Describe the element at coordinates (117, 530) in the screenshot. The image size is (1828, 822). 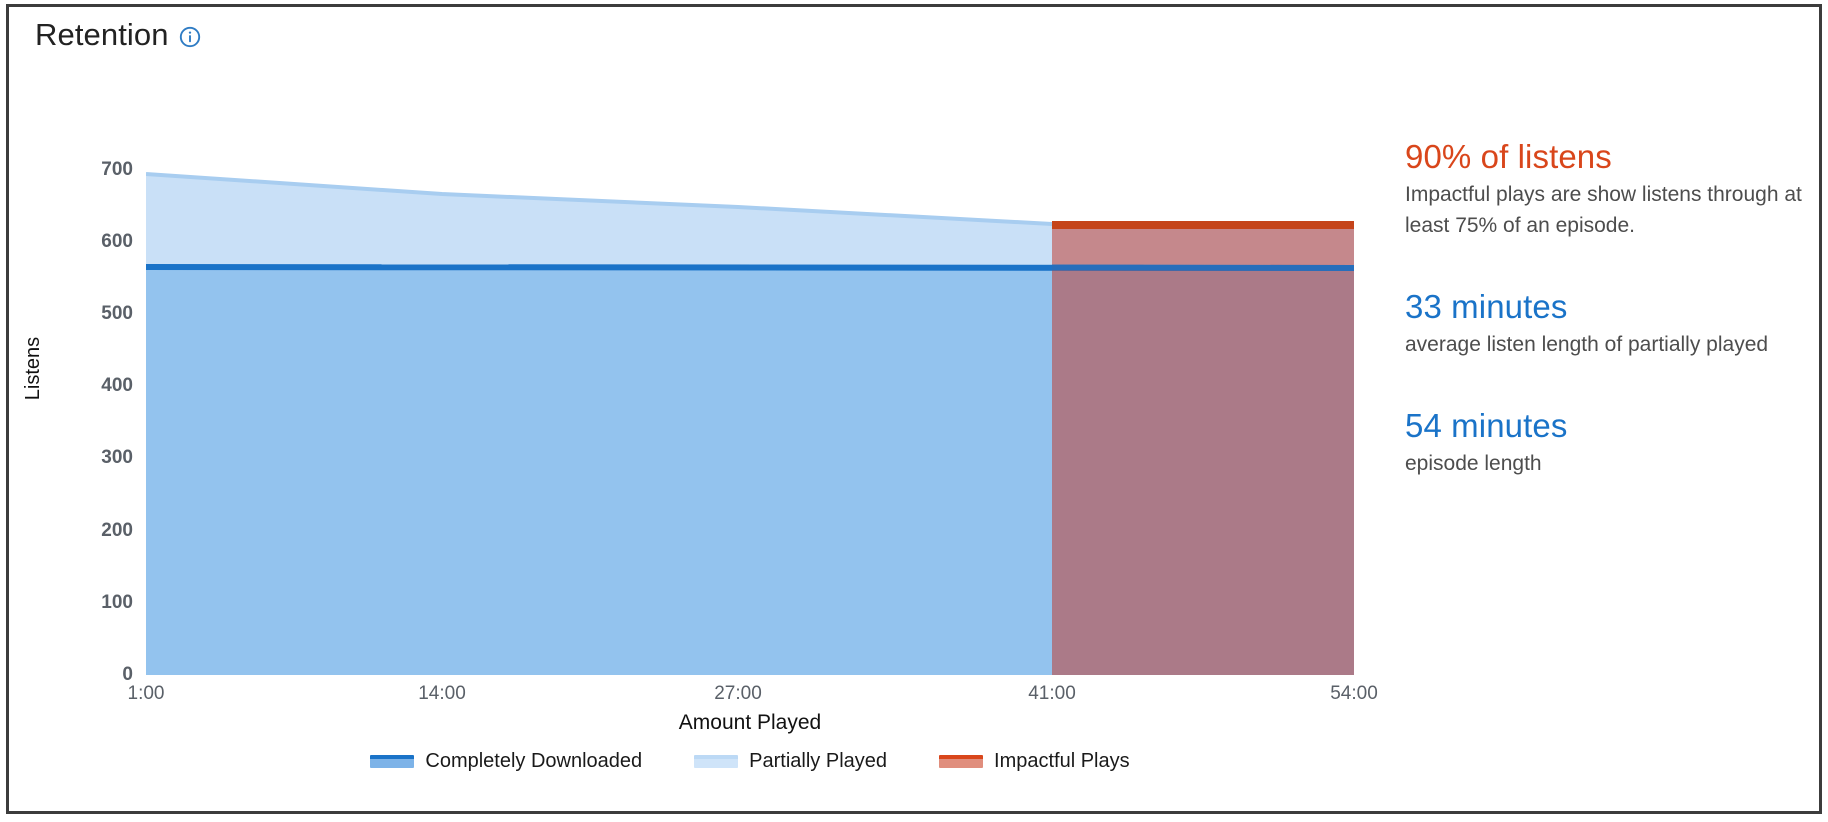
I see `y-tick: 200` at that location.